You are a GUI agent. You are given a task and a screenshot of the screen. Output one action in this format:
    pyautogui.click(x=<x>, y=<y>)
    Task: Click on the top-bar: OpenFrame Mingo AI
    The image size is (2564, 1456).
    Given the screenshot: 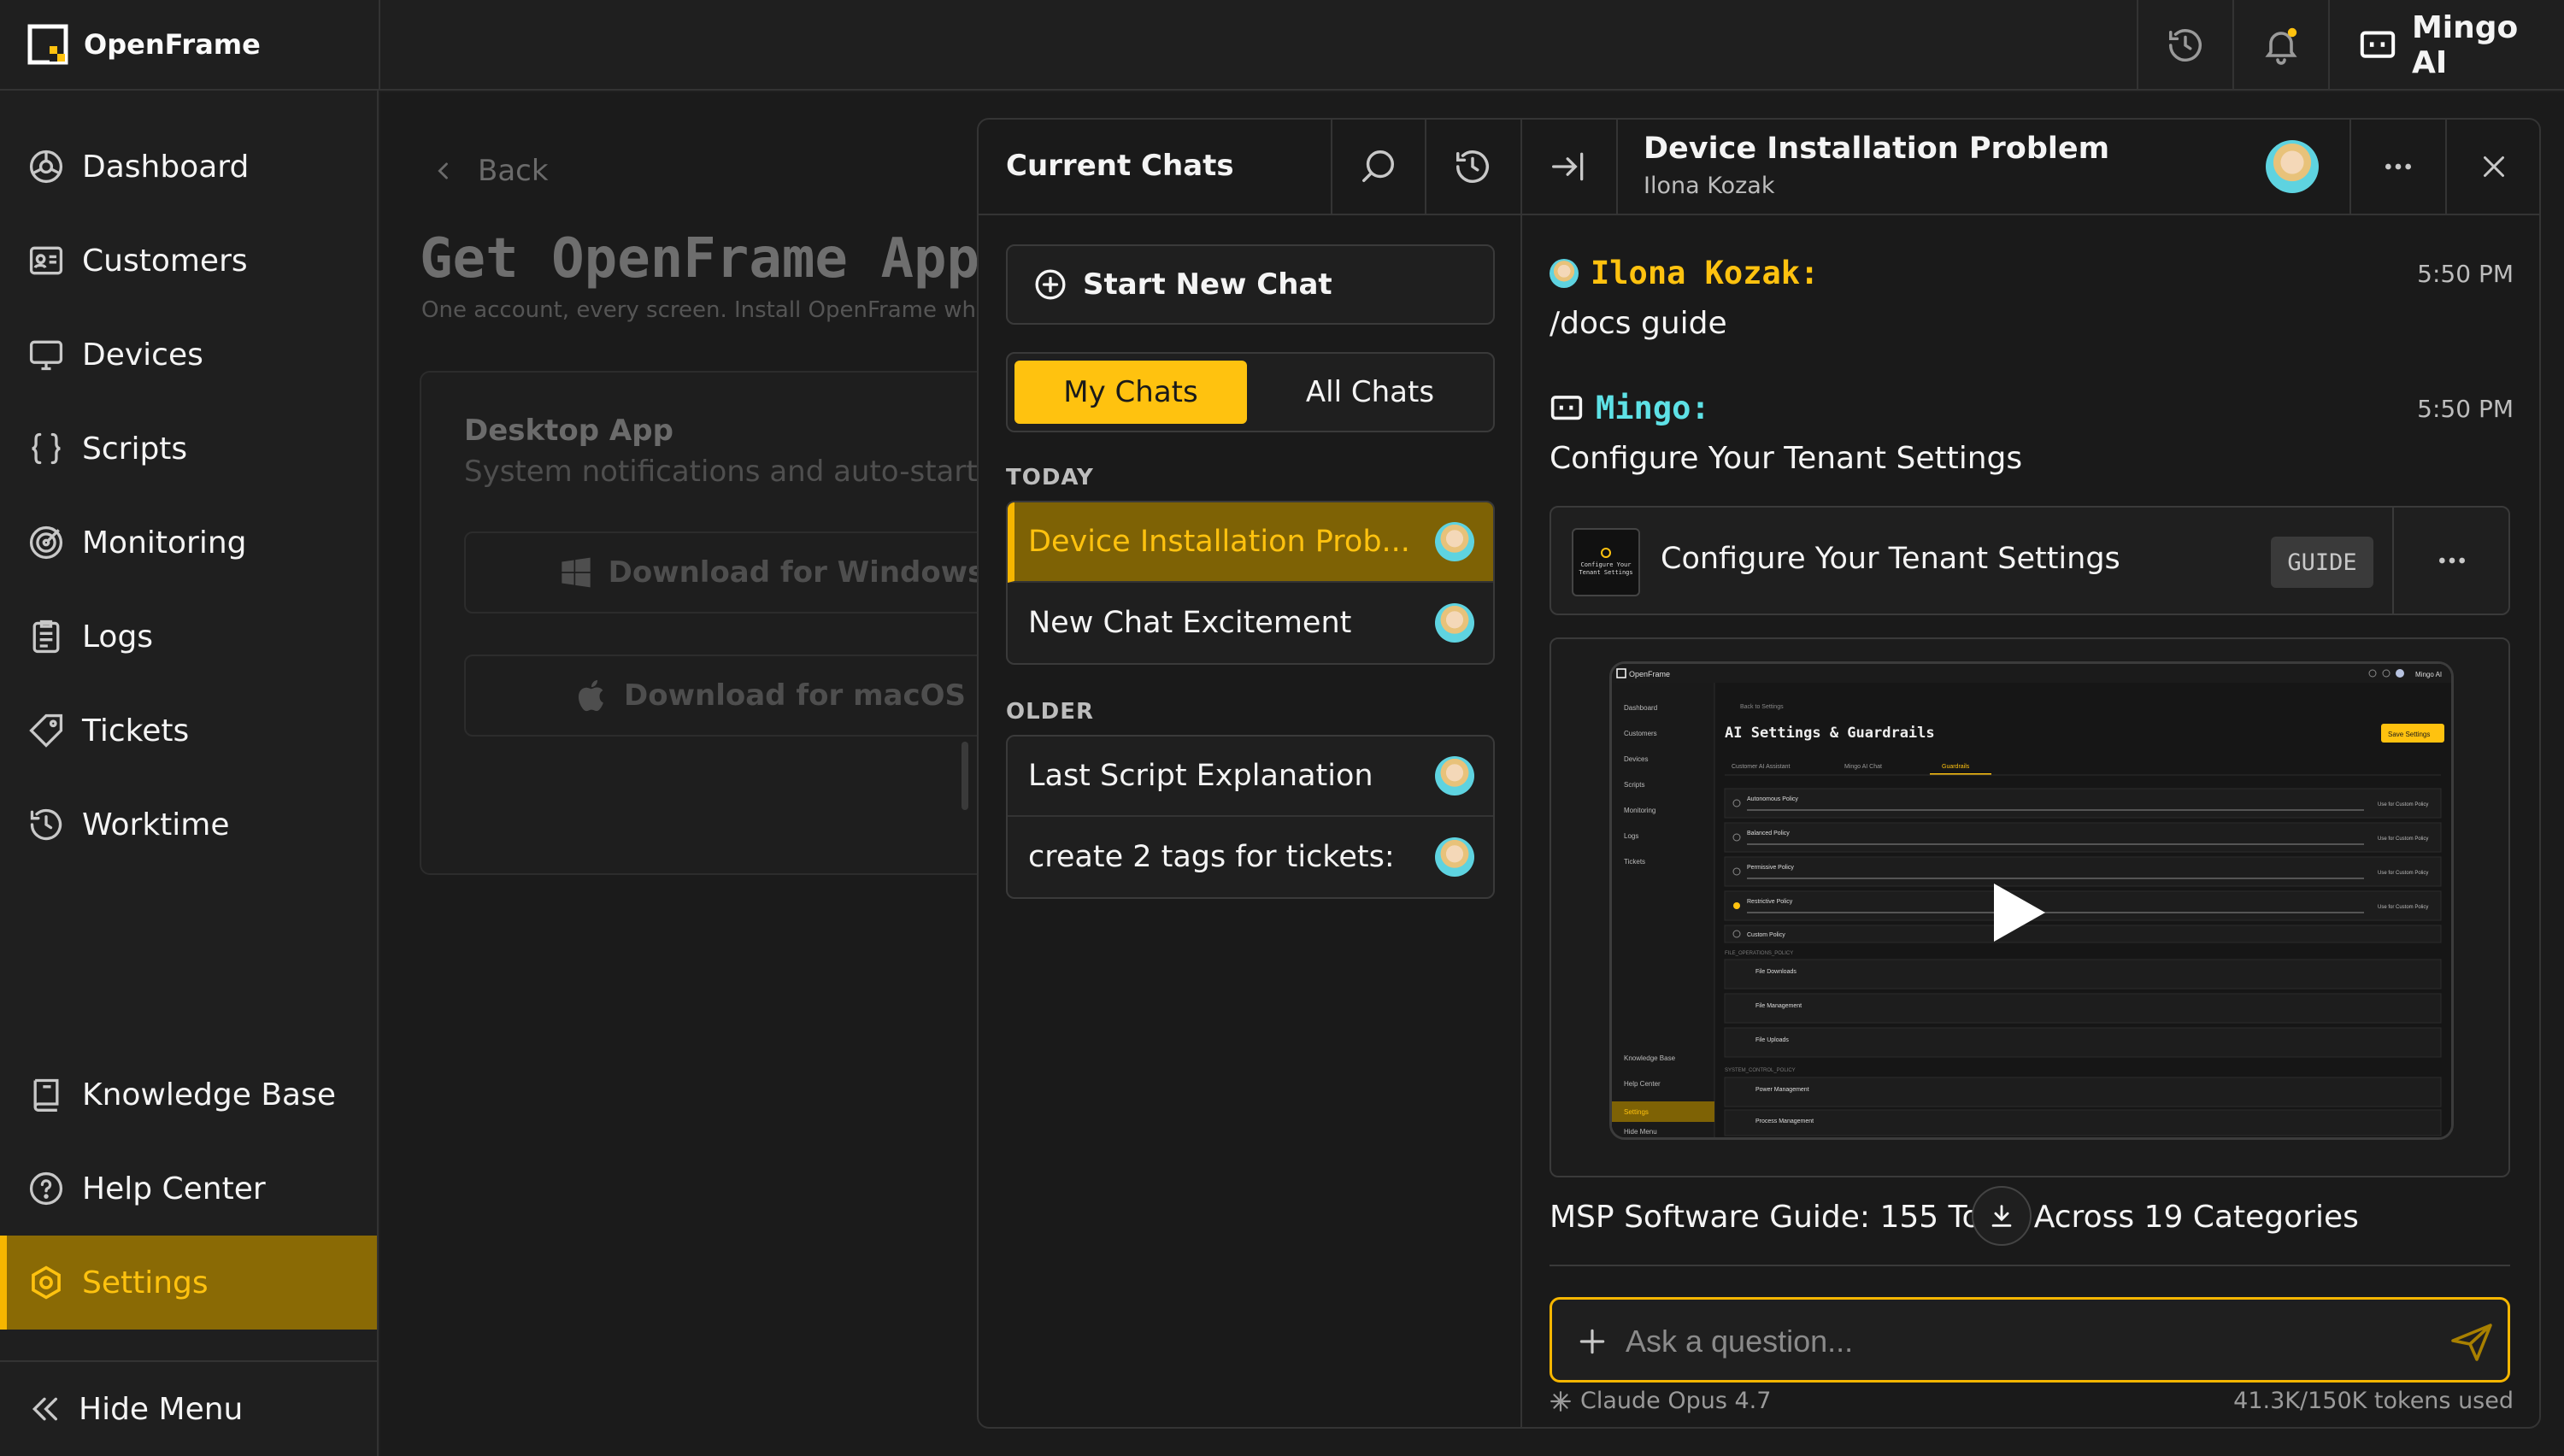 What is the action you would take?
    pyautogui.click(x=1282, y=45)
    